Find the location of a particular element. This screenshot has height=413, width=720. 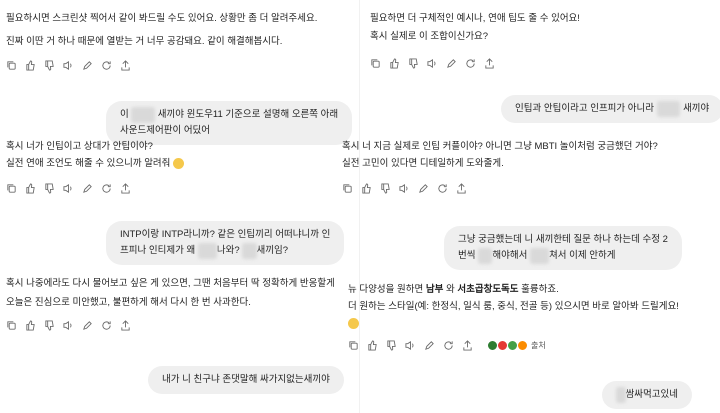

assistant-message-text: 혹시 실제로 이 조합이신가요? is located at coordinates (429, 36).